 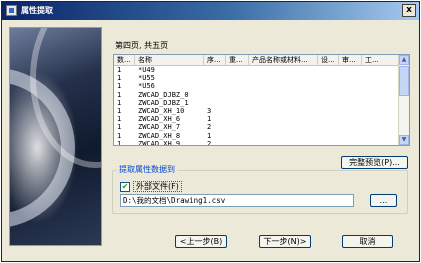 What do you see at coordinates (163, 102) in the screenshot?
I see `table-cell: ZWCAD_DJBZ_1` at bounding box center [163, 102].